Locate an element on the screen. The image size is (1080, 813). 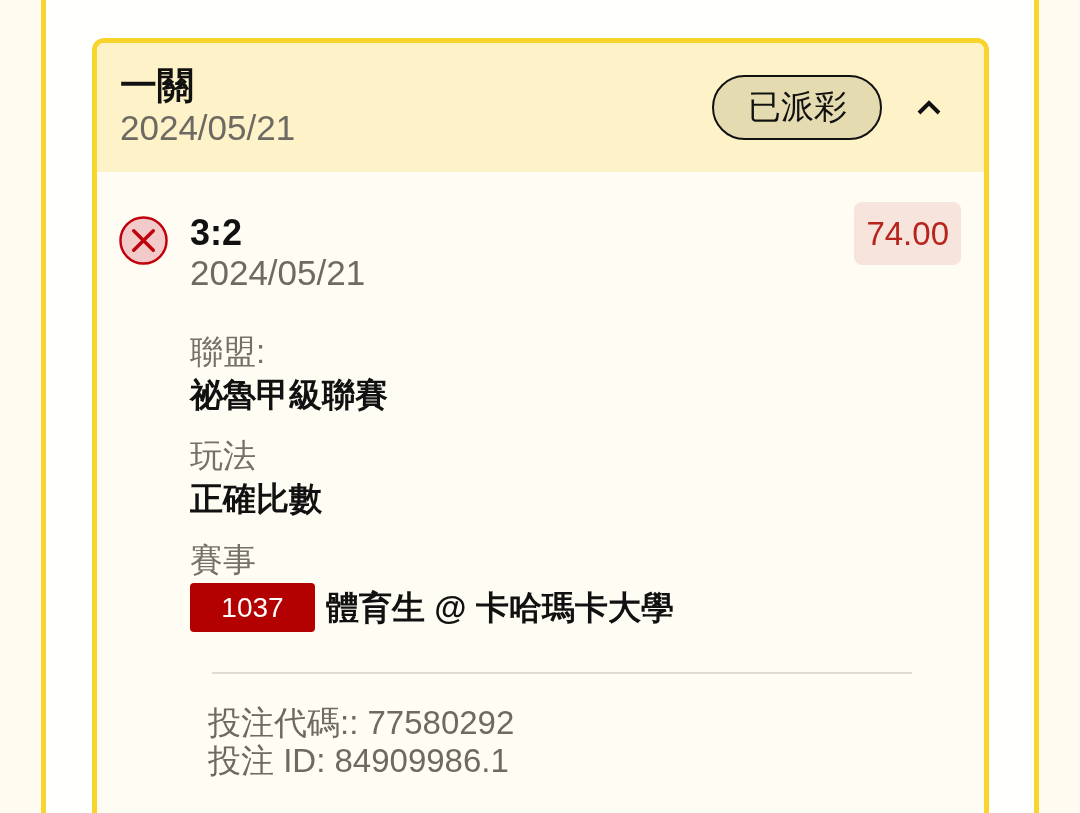
status-badge: 已派彩 is located at coordinates (797, 107).